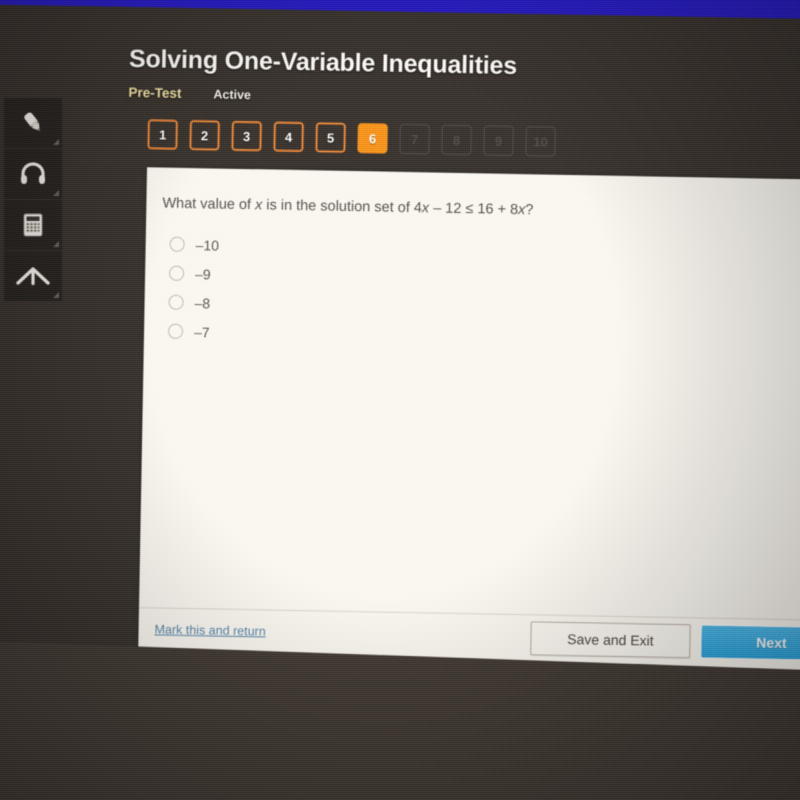 This screenshot has width=800, height=800. I want to click on answer-choice: –7, so click(192, 332).